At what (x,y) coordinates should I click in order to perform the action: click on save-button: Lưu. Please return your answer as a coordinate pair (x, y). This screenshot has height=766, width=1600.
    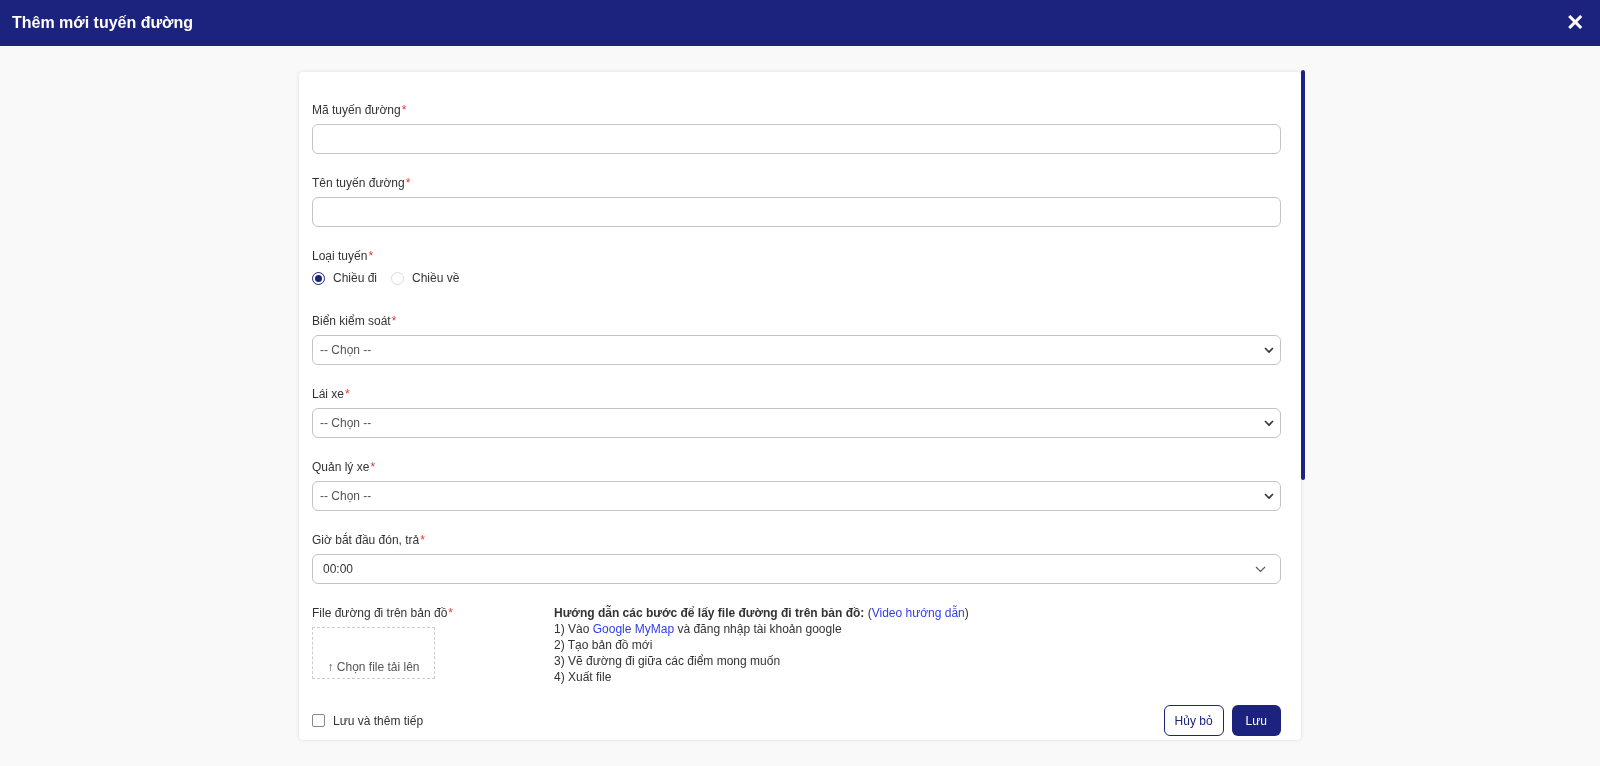
    Looking at the image, I should click on (1256, 720).